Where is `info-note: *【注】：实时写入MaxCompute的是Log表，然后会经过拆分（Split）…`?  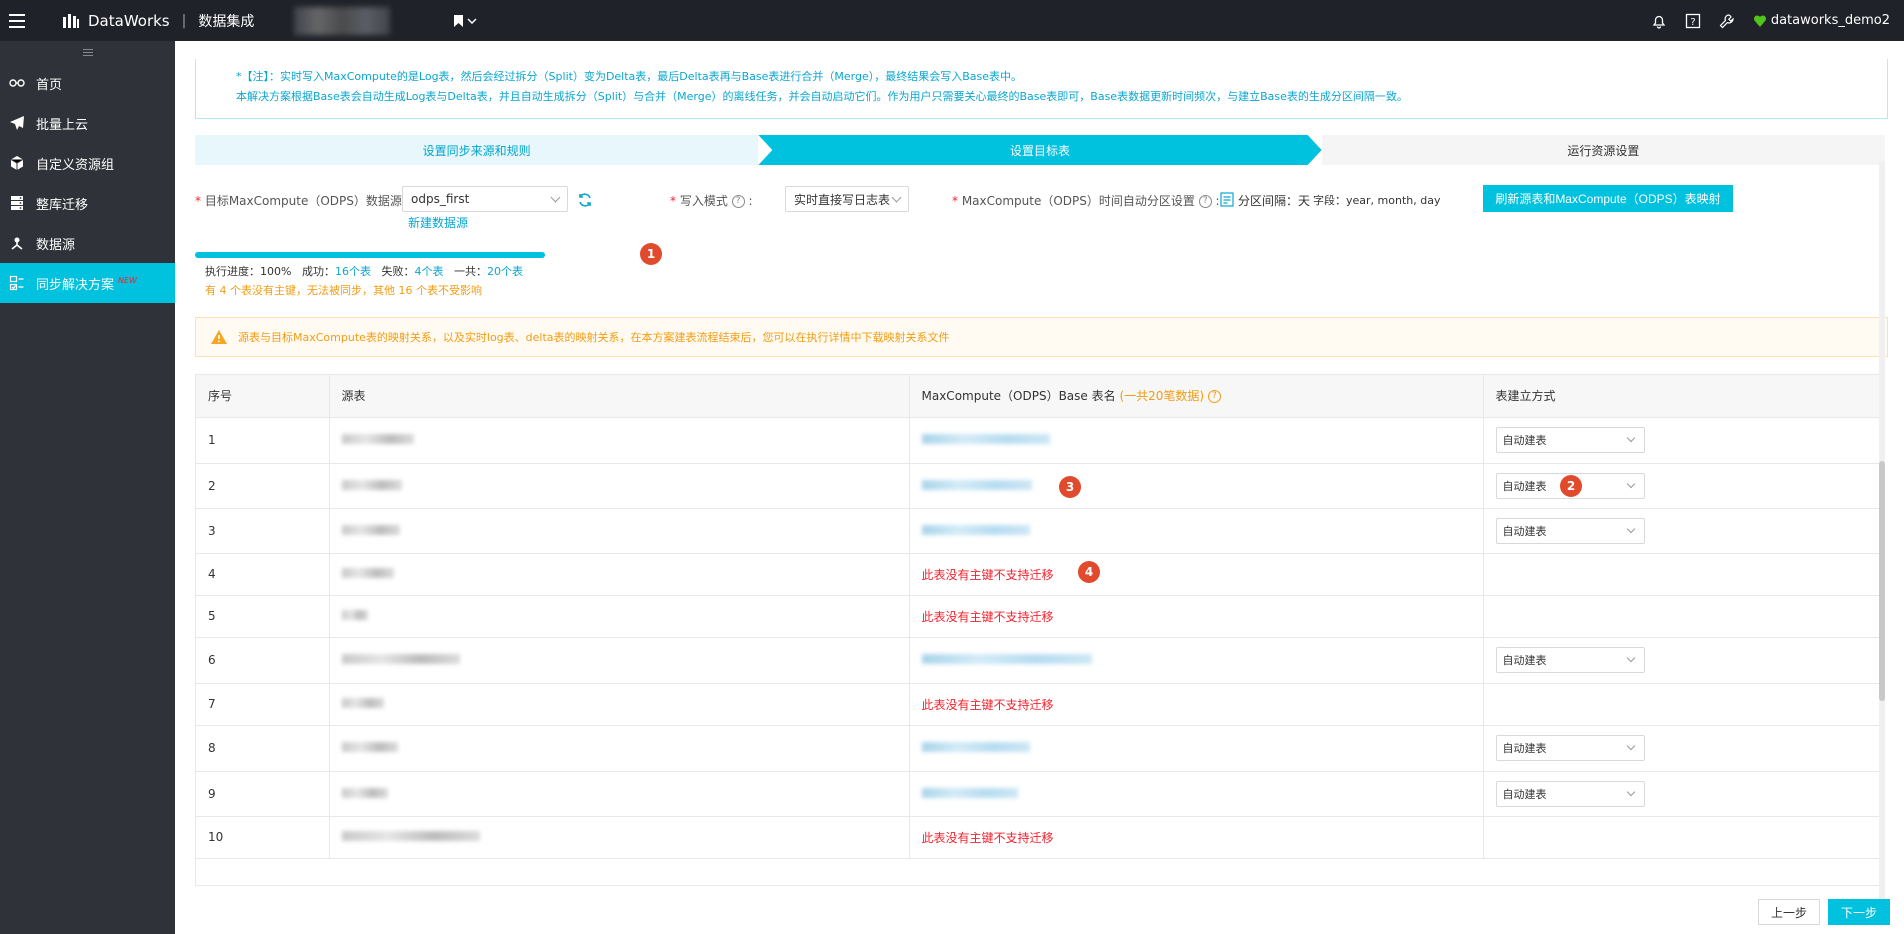 info-note: *【注】：实时写入MaxCompute的是Log表，然后会经过拆分（Split）… is located at coordinates (1041, 89).